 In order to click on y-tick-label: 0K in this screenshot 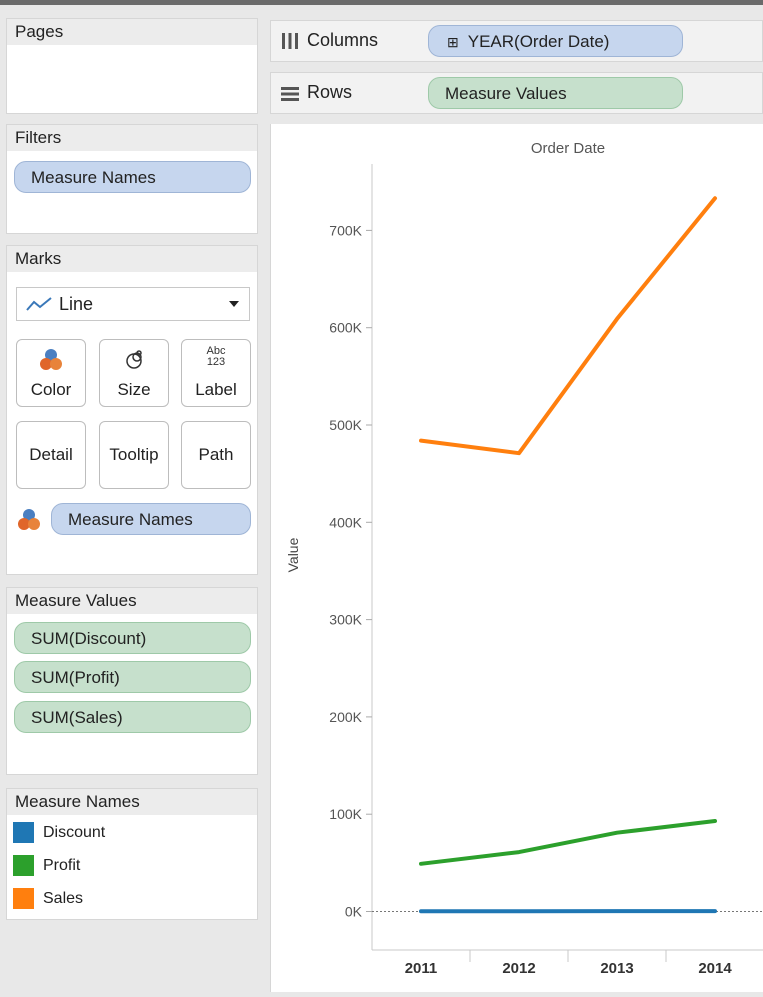, I will do `click(354, 912)`.